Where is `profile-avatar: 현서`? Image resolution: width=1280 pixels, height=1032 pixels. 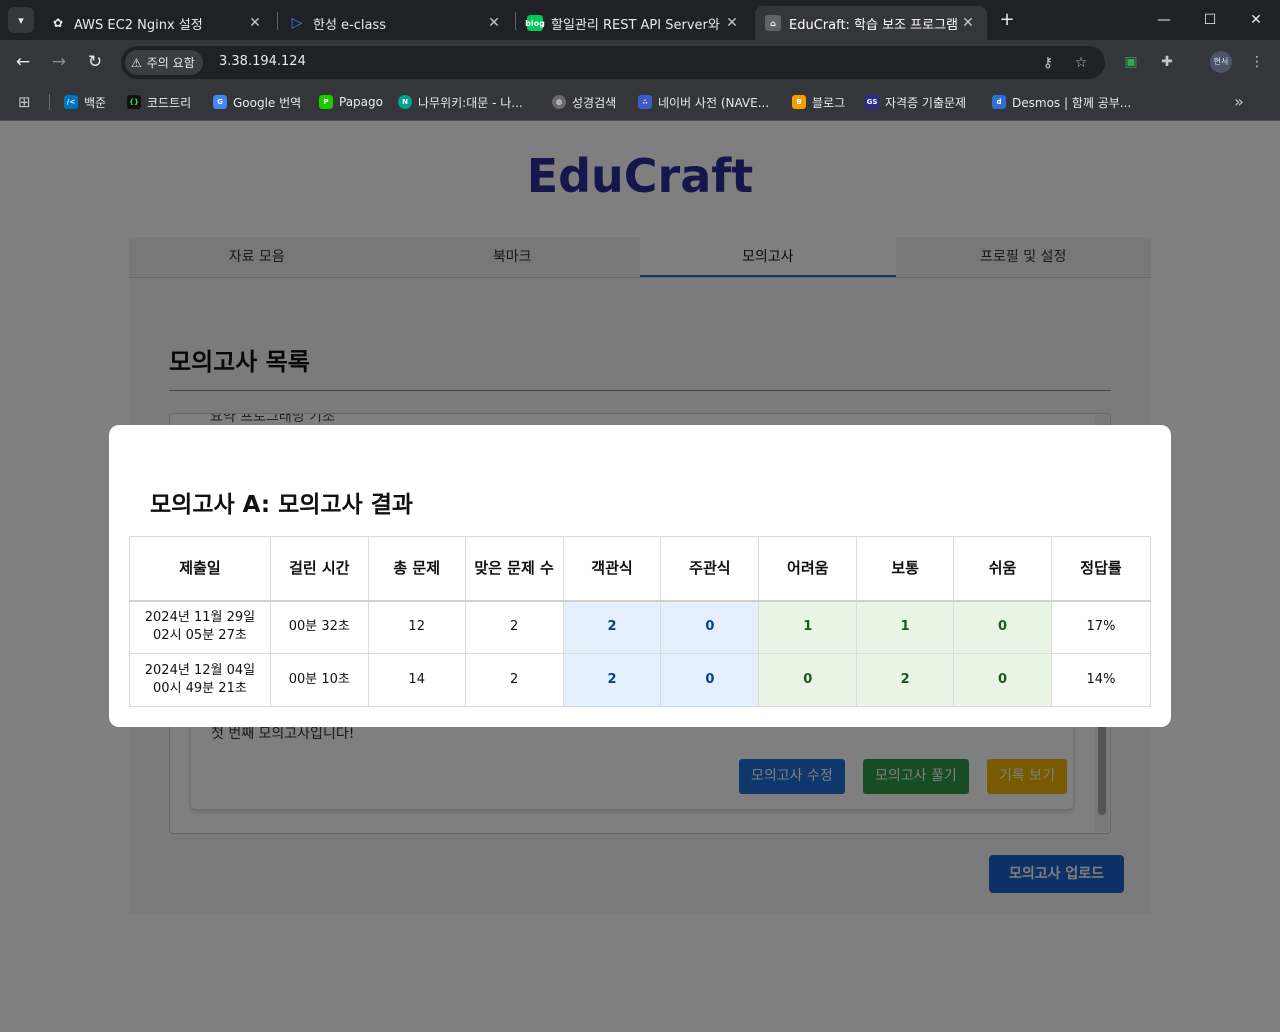
profile-avatar: 현서 is located at coordinates (1221, 62).